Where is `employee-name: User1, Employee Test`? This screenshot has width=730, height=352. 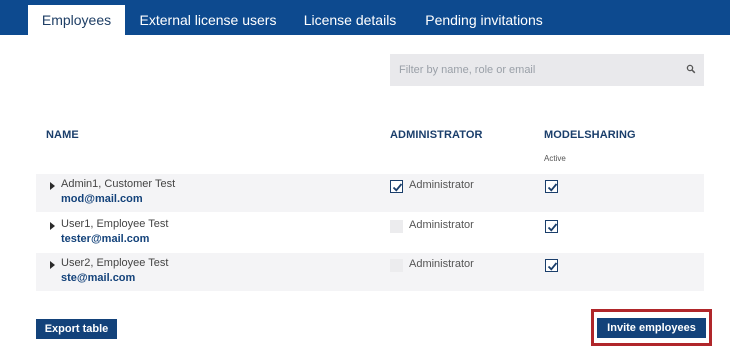 employee-name: User1, Employee Test is located at coordinates (115, 224).